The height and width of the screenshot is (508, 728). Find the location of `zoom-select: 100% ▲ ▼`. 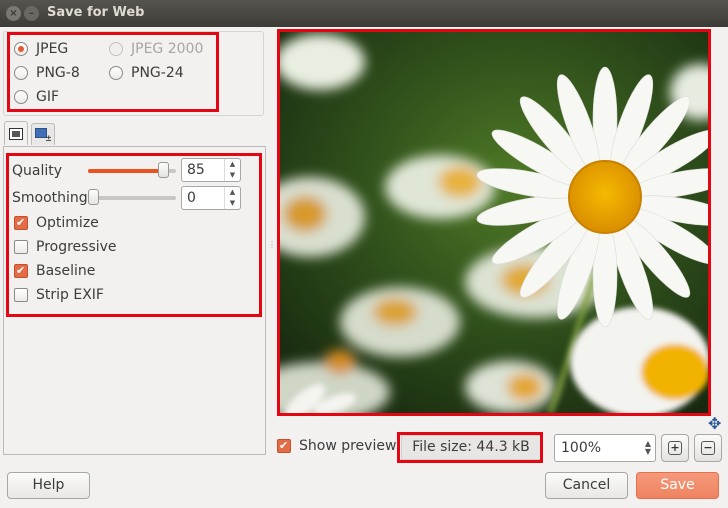

zoom-select: 100% ▲ ▼ is located at coordinates (605, 448).